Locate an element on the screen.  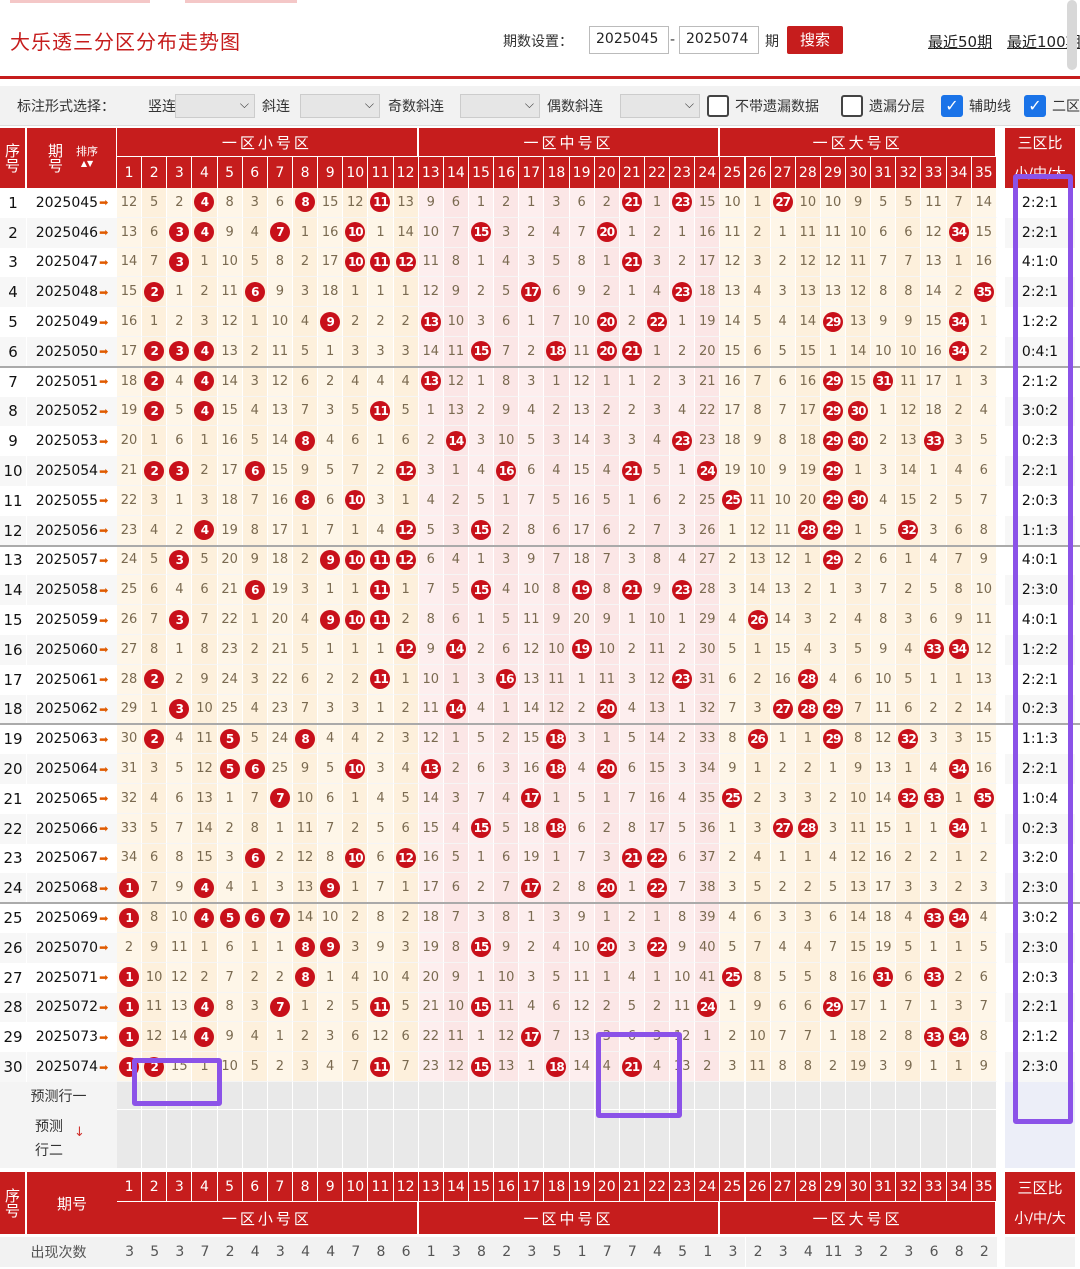
no-miss-checkbox is located at coordinates (718, 106).